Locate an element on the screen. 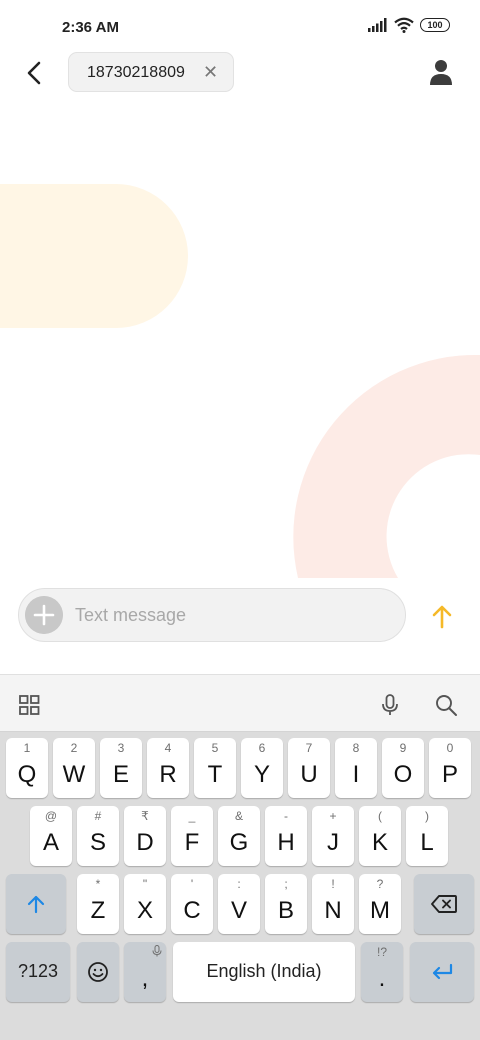 This screenshot has width=480, height=1040. back-arrow-icon is located at coordinates (35, 73).